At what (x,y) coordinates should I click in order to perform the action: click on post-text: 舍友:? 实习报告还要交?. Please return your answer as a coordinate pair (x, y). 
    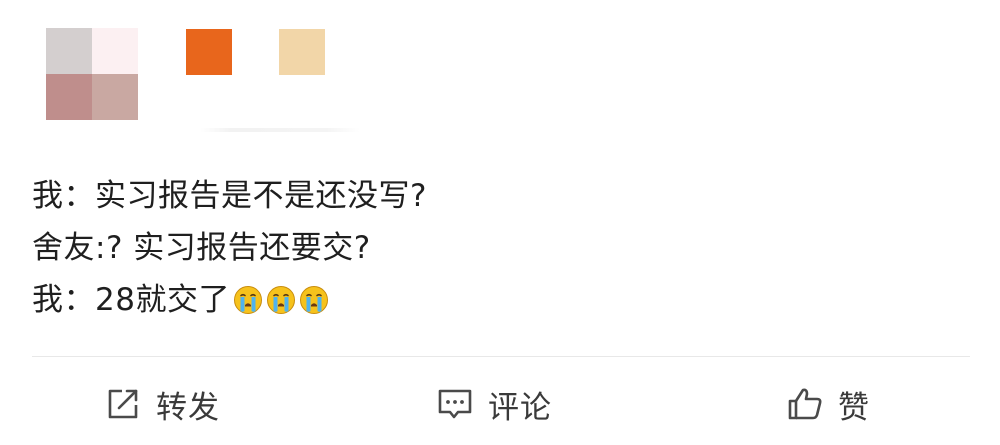
    Looking at the image, I should click on (201, 248).